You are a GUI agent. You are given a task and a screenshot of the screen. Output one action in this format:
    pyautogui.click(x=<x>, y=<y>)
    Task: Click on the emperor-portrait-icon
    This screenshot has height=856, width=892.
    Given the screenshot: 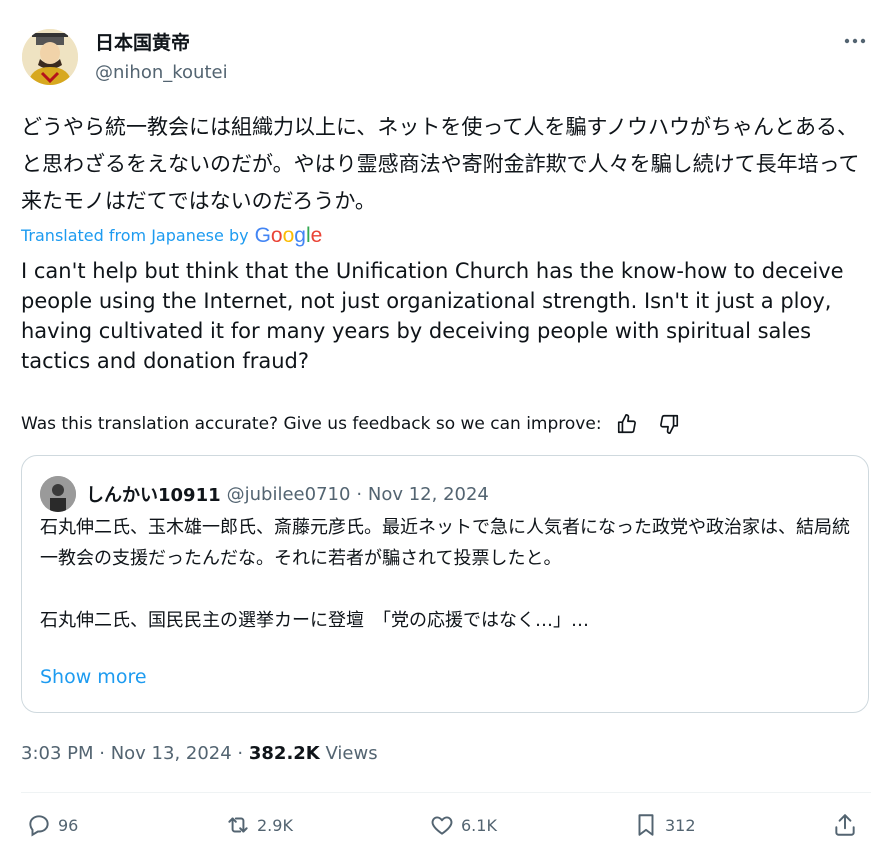 What is the action you would take?
    pyautogui.click(x=50, y=57)
    